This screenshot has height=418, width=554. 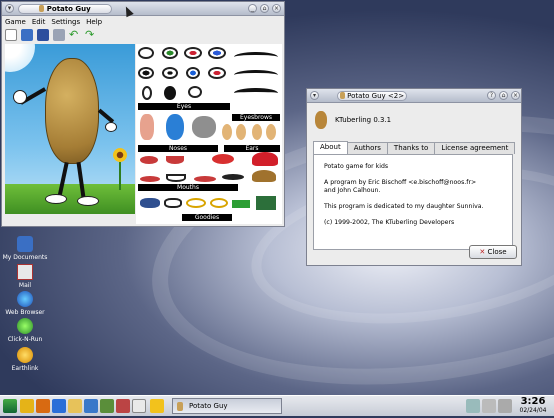 I want to click on goodies-label: Goodies, so click(x=207, y=217).